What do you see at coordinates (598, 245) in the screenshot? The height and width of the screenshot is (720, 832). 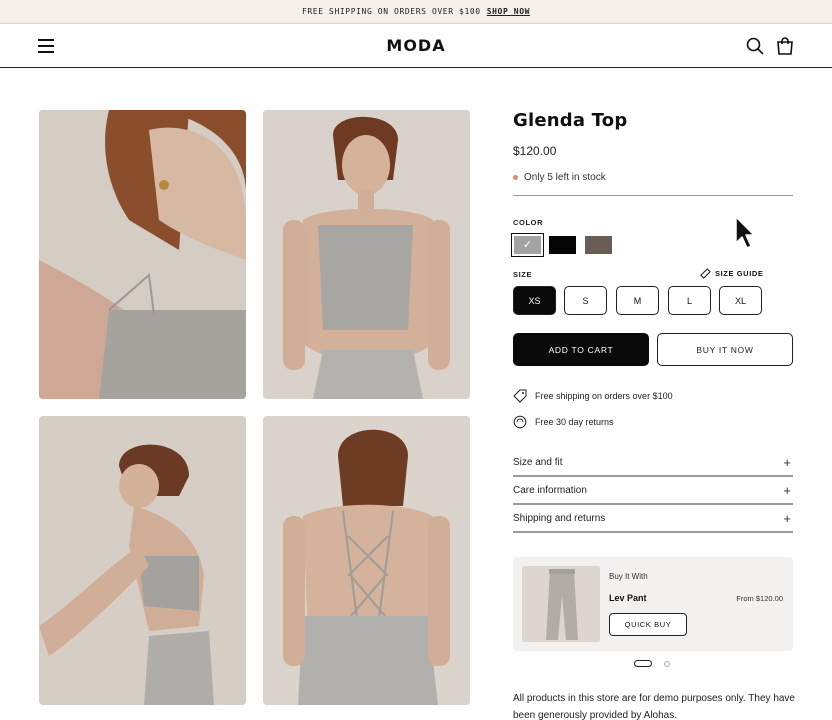 I see `color-swatch-taupe` at bounding box center [598, 245].